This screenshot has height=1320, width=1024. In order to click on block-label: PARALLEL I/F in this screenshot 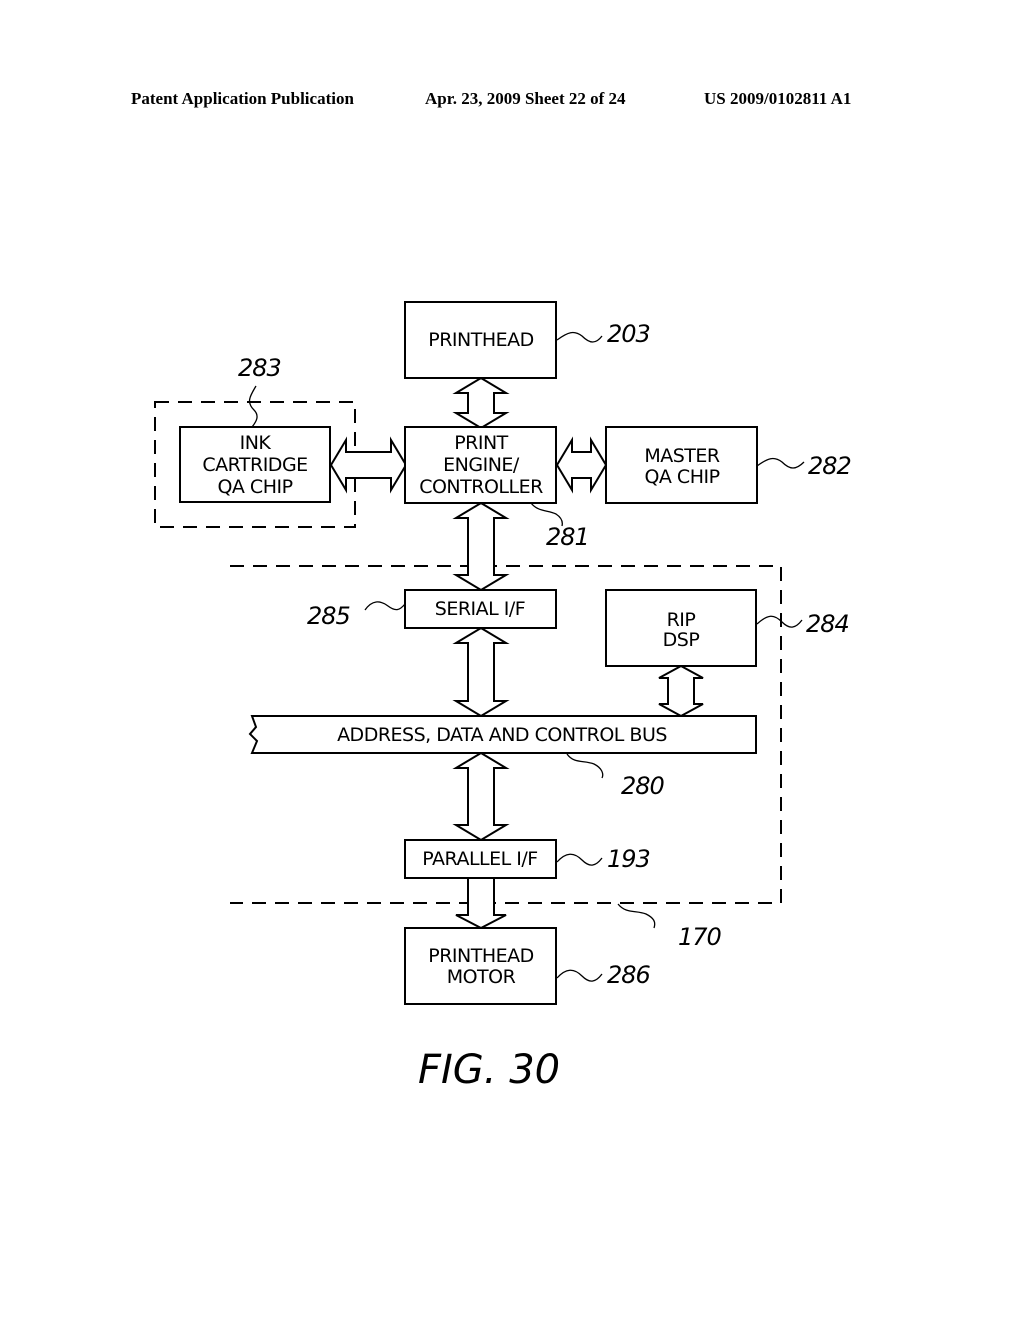, I will do `click(479, 859)`.